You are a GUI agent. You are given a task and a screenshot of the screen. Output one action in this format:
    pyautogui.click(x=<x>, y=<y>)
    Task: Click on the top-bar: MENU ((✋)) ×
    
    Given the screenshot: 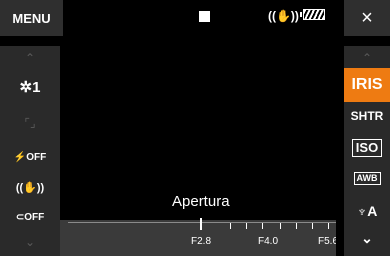 What is the action you would take?
    pyautogui.click(x=195, y=18)
    